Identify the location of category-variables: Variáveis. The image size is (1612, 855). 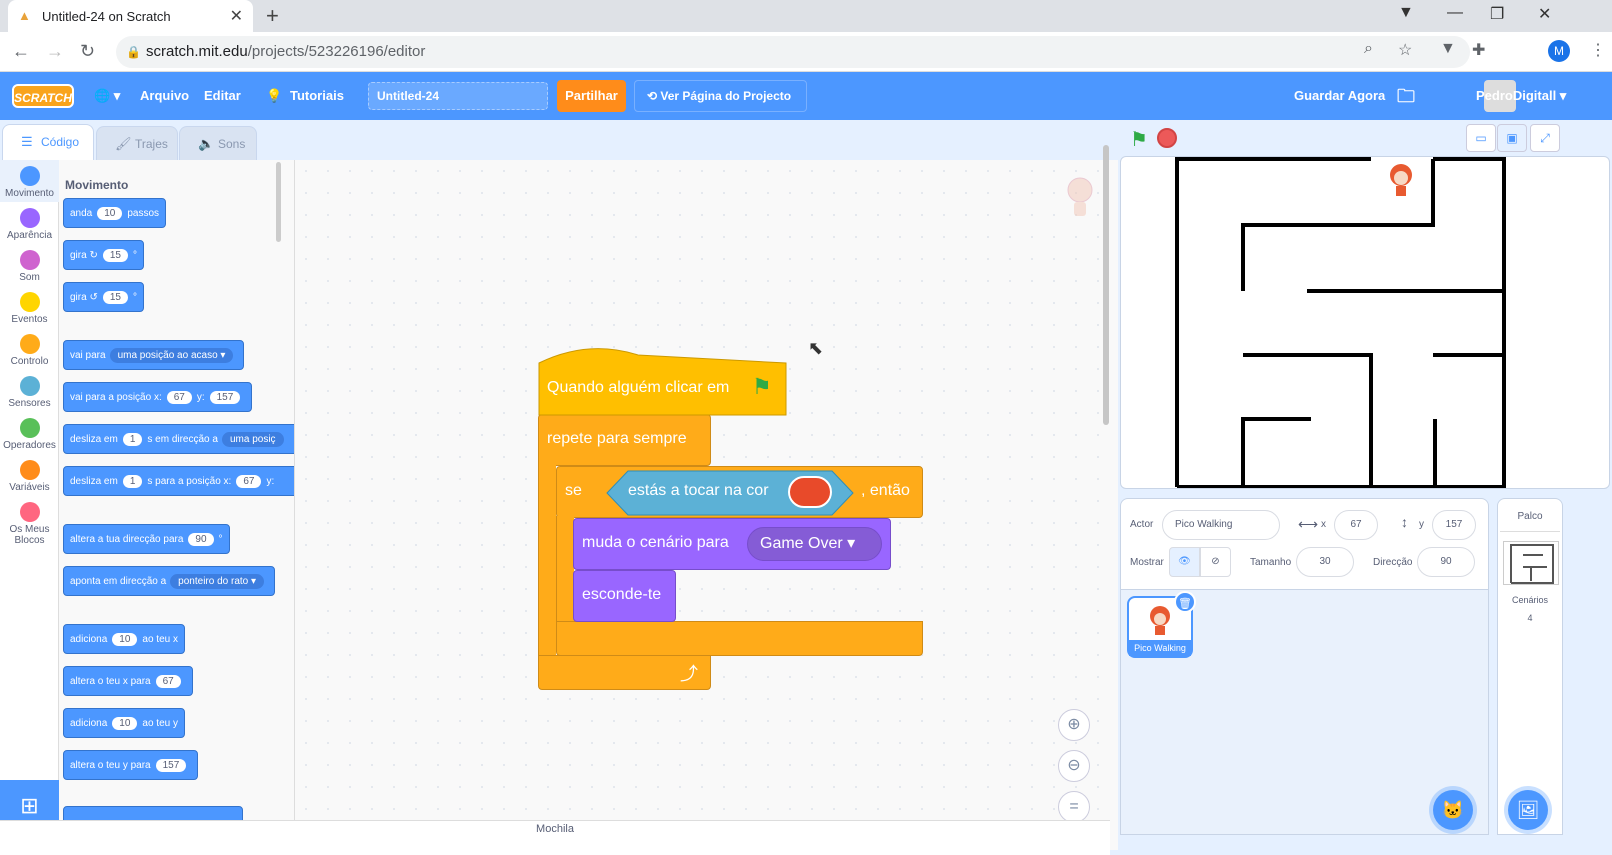
(29, 475).